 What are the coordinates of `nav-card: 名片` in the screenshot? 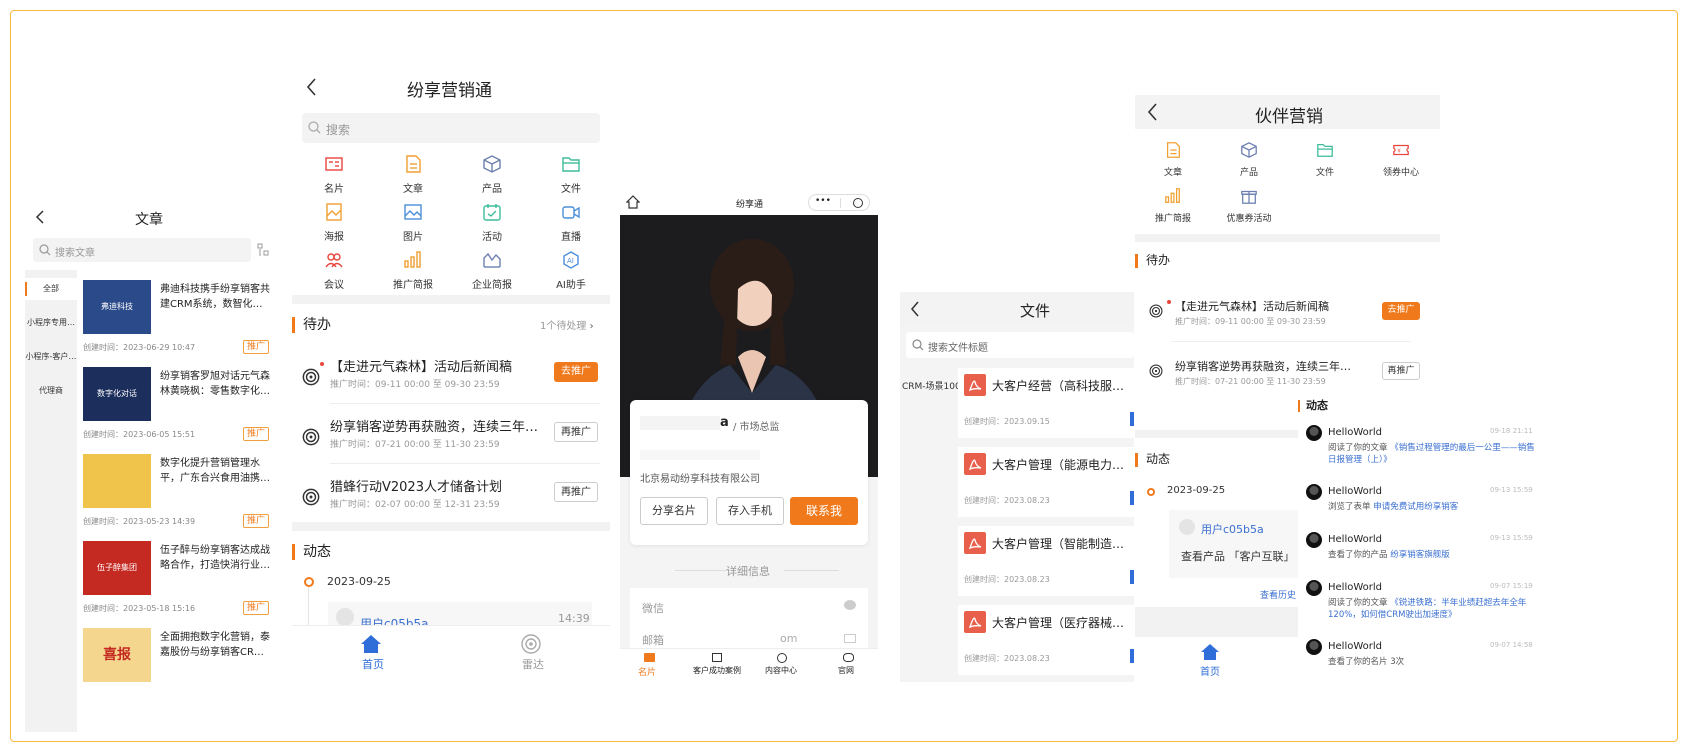 It's located at (647, 665).